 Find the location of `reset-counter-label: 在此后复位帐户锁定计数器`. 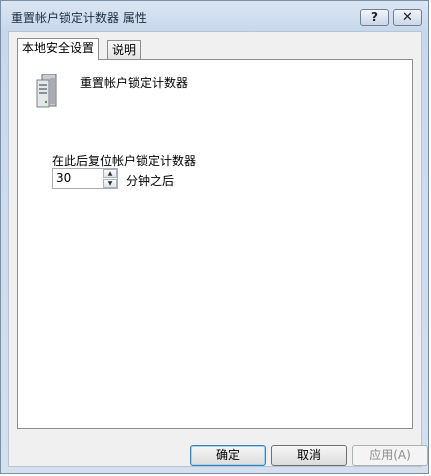

reset-counter-label: 在此后复位帐户锁定计数器 is located at coordinates (124, 161).